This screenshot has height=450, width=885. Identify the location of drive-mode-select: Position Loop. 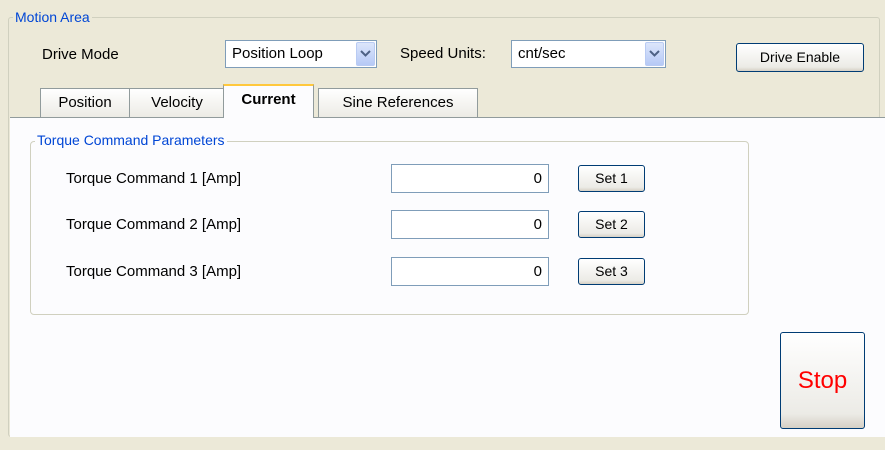
(301, 54).